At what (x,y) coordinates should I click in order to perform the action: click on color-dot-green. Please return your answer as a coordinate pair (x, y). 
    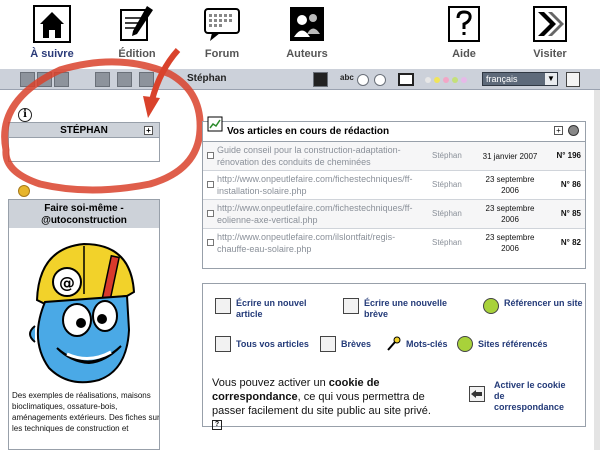
    Looking at the image, I should click on (455, 80).